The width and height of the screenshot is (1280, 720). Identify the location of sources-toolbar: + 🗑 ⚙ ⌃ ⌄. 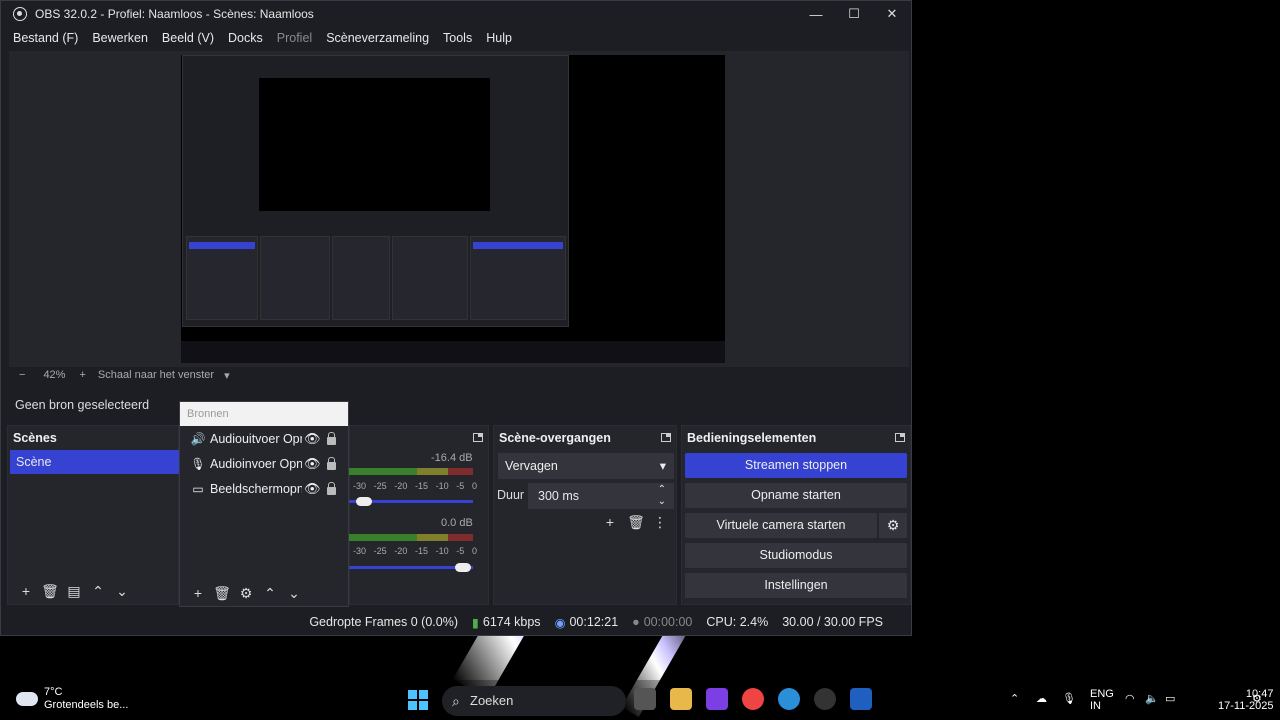
(264, 593).